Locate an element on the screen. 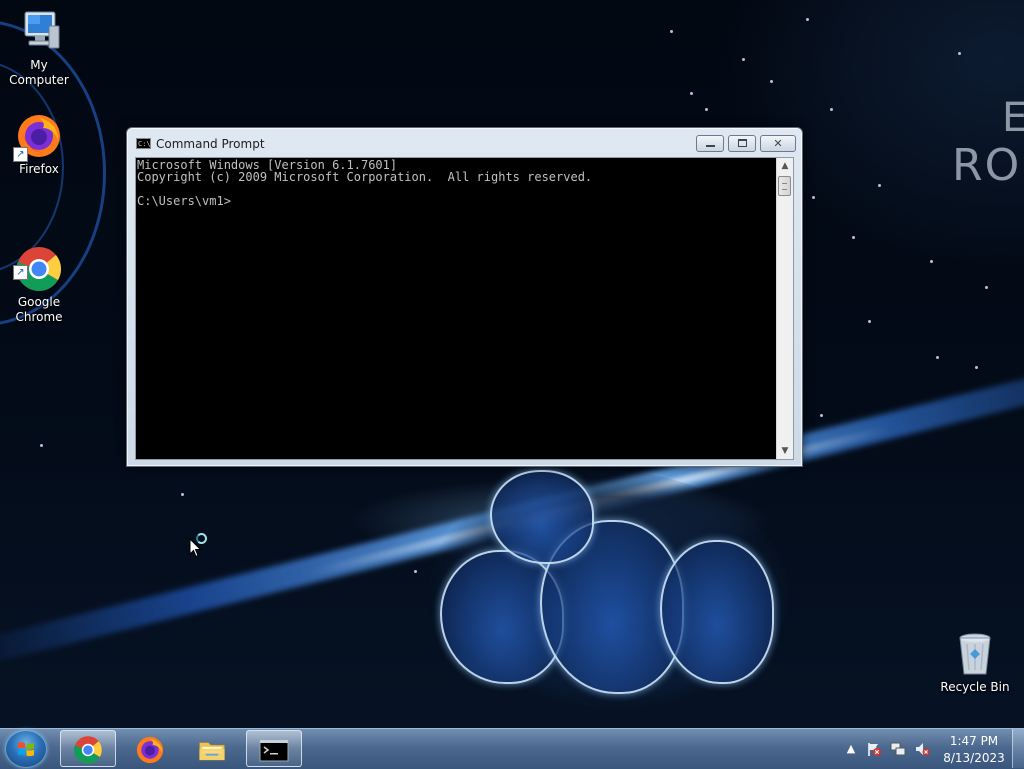  maximize-button is located at coordinates (742, 143).